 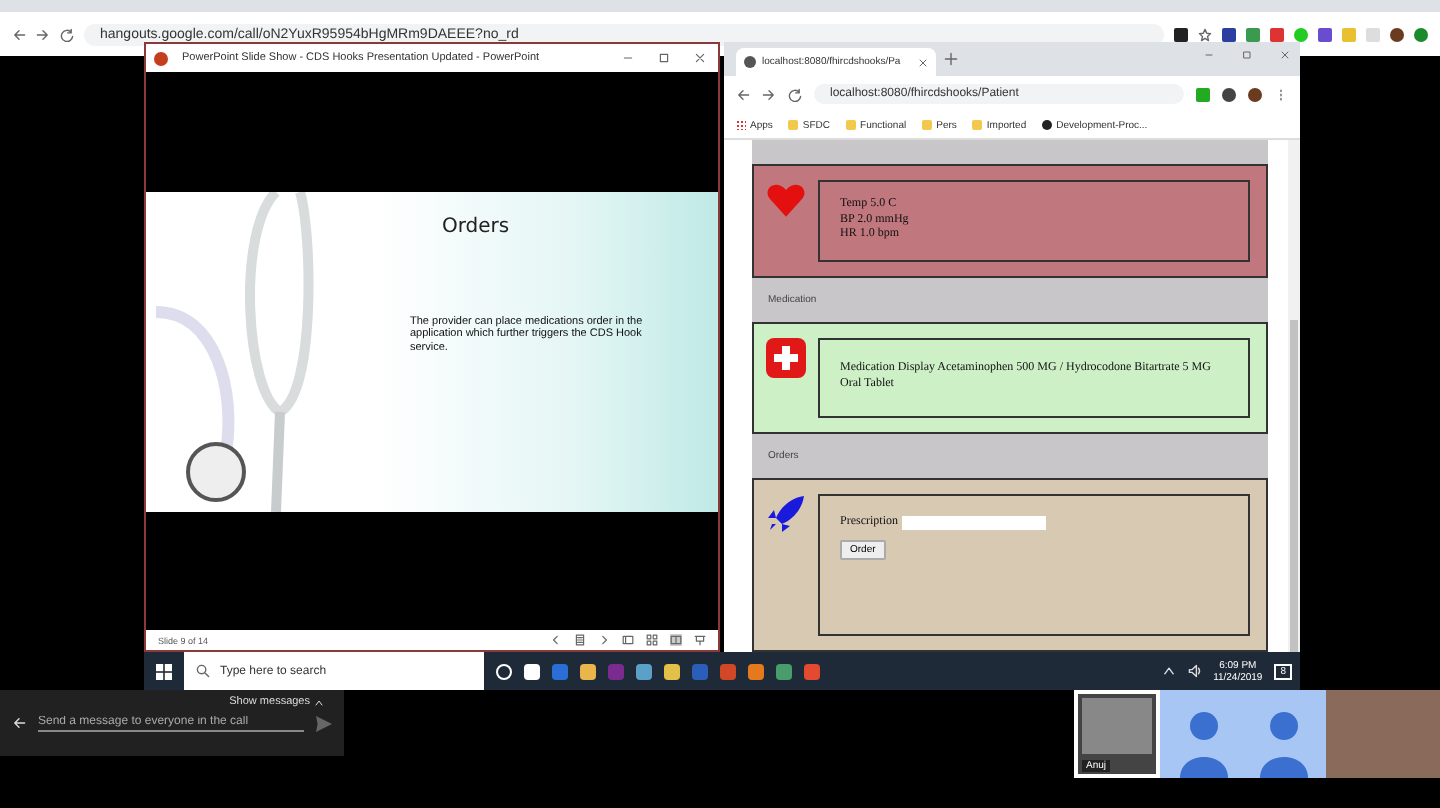 I want to click on star-icon, so click(x=1205, y=34).